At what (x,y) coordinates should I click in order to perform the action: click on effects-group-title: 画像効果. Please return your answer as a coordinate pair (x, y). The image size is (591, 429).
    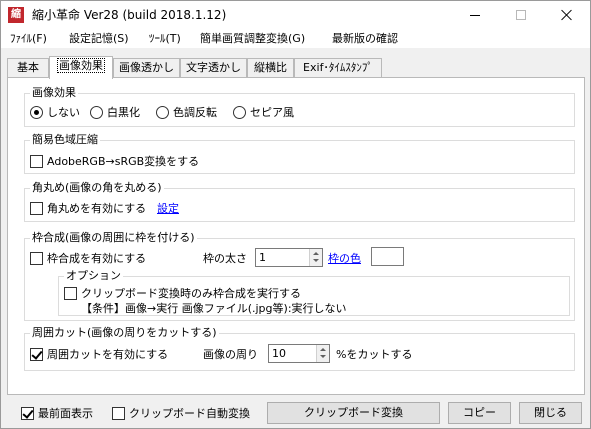
    Looking at the image, I should click on (54, 93).